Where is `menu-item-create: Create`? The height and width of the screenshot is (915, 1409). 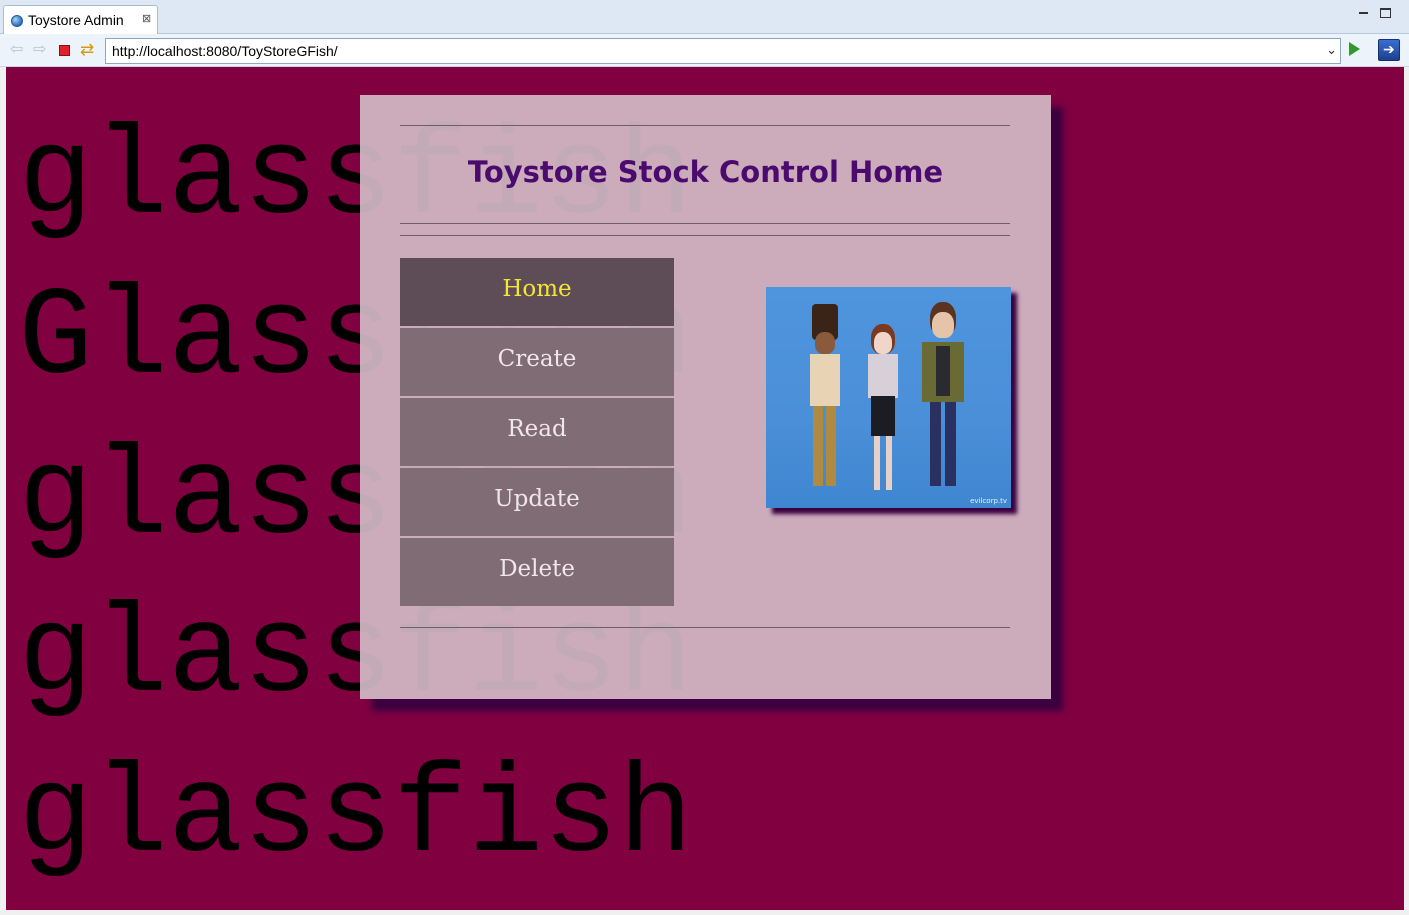 menu-item-create: Create is located at coordinates (537, 362).